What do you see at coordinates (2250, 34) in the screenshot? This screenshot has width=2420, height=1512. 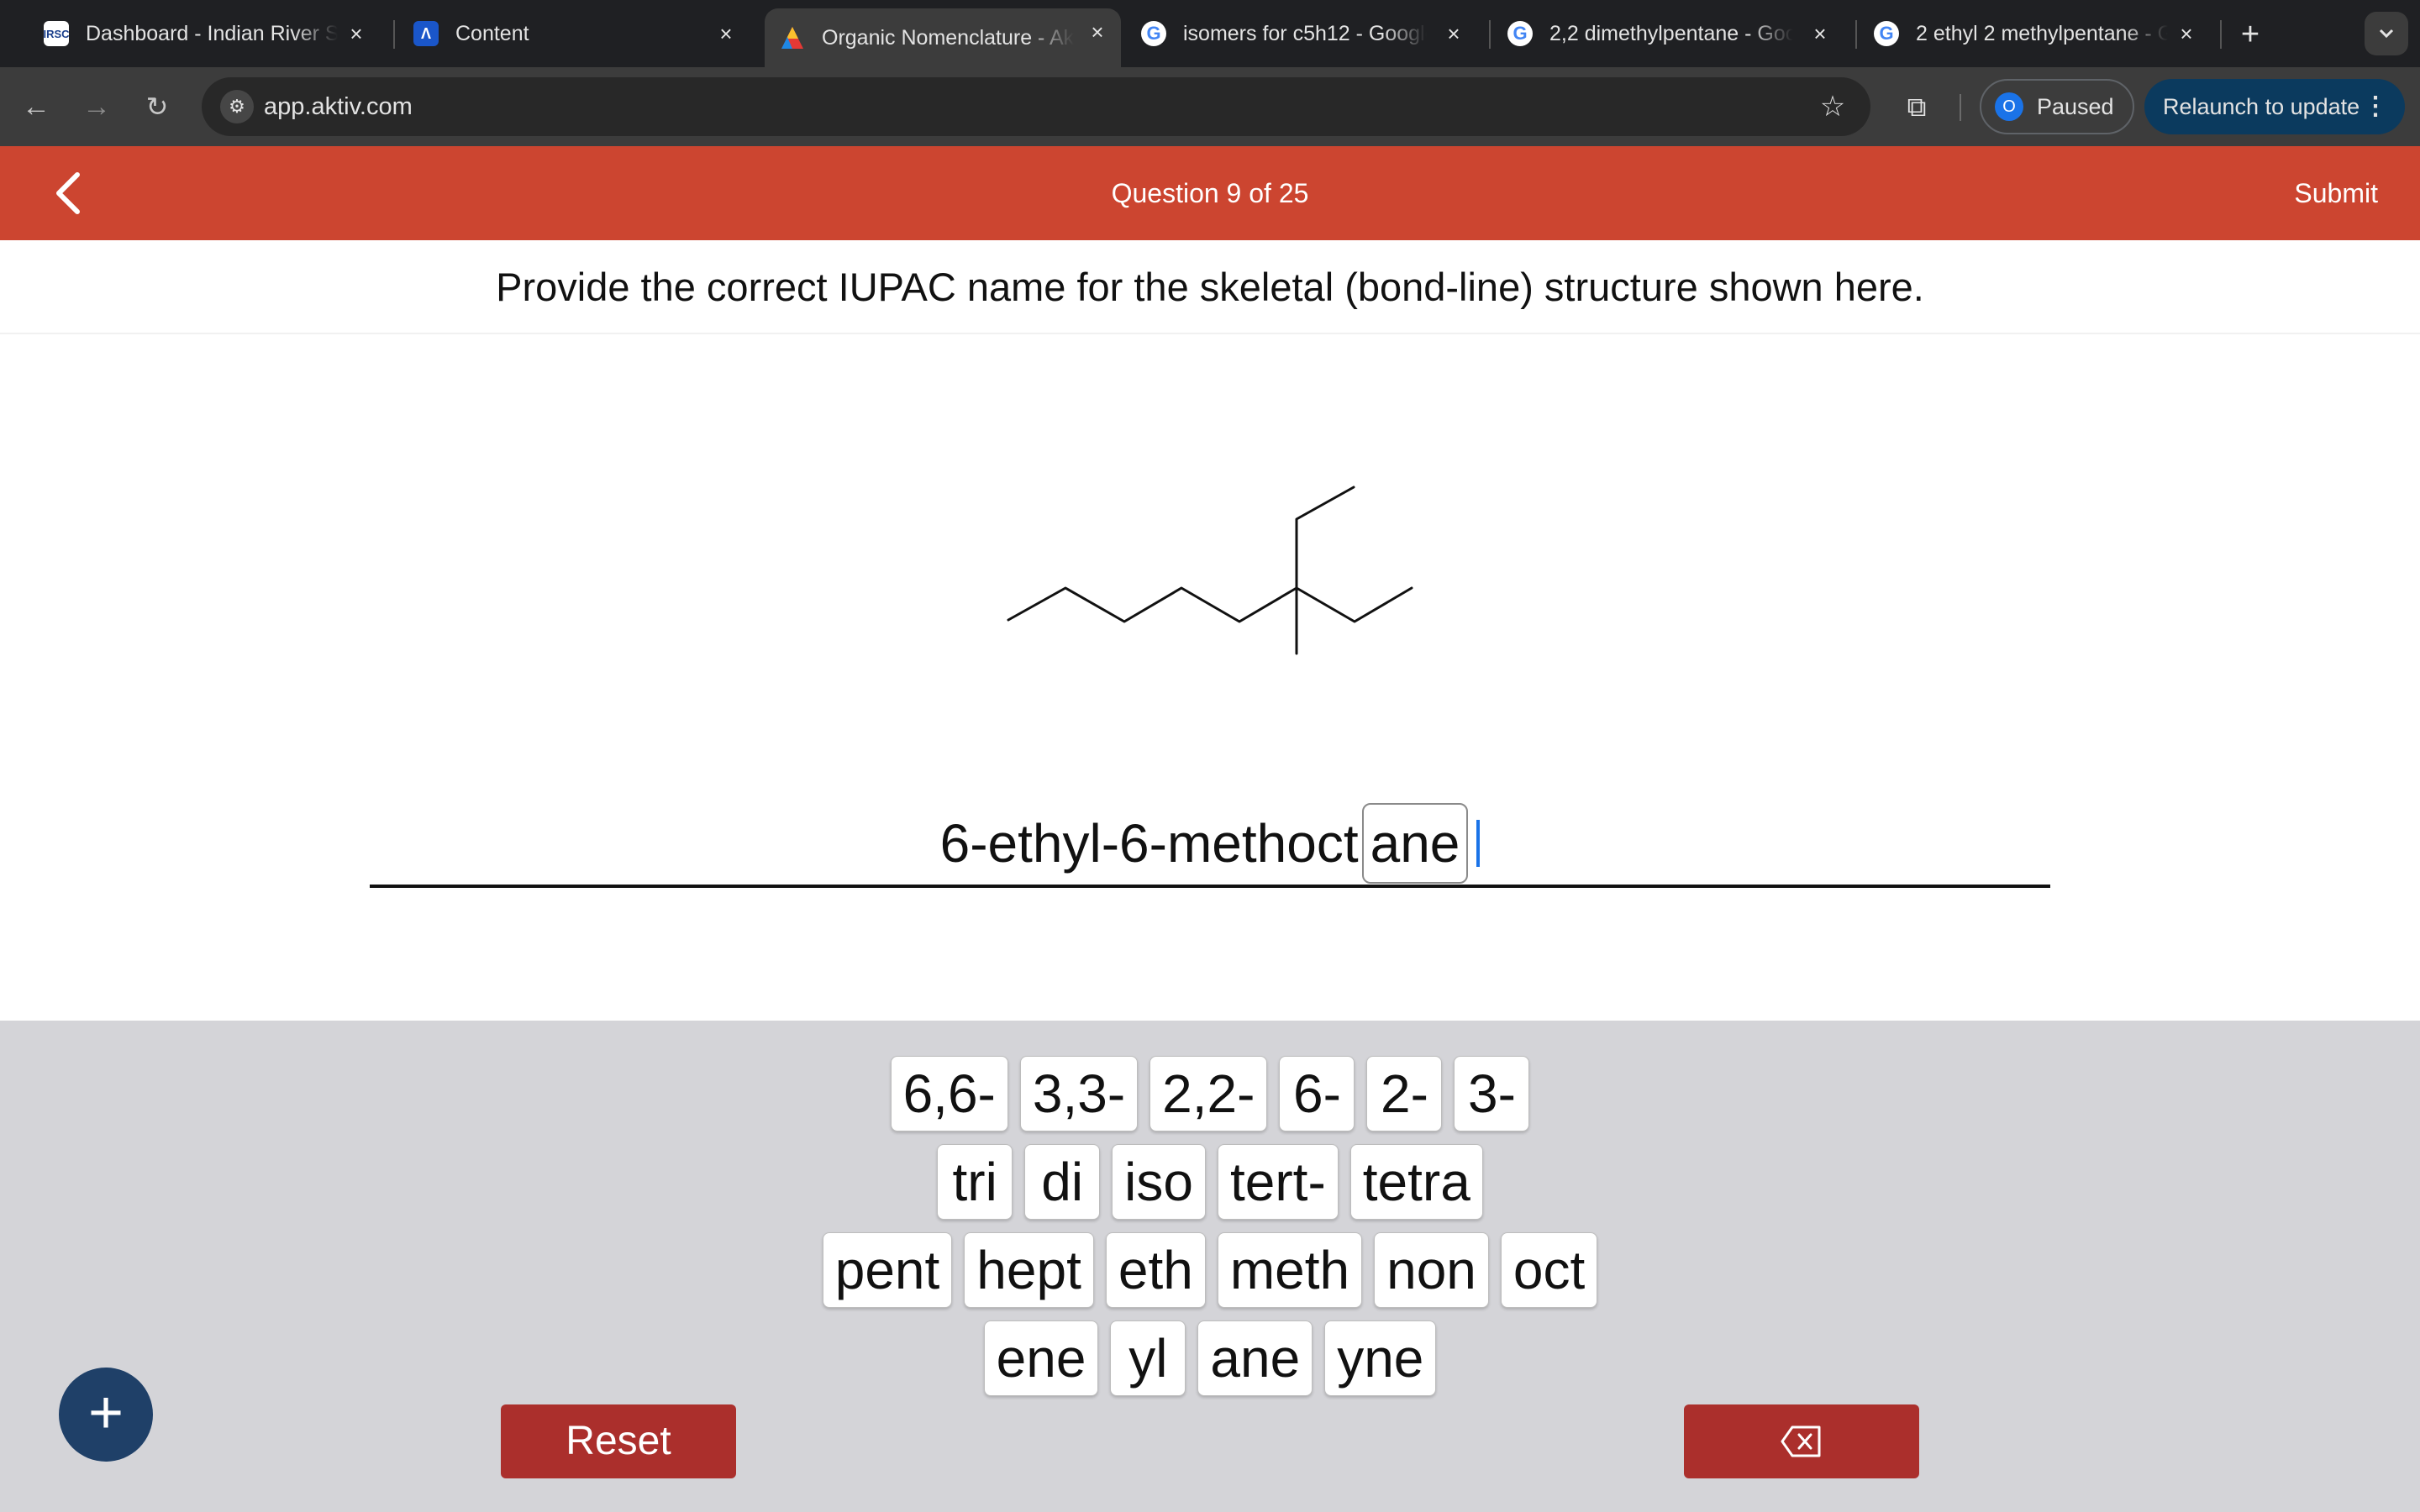 I see `new-tab-button: +` at bounding box center [2250, 34].